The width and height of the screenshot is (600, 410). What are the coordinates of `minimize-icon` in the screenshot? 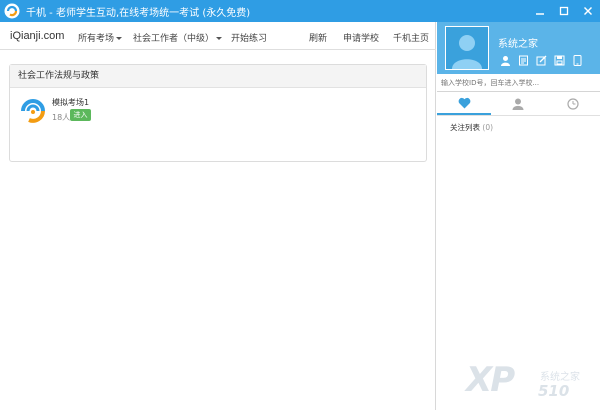 It's located at (540, 14).